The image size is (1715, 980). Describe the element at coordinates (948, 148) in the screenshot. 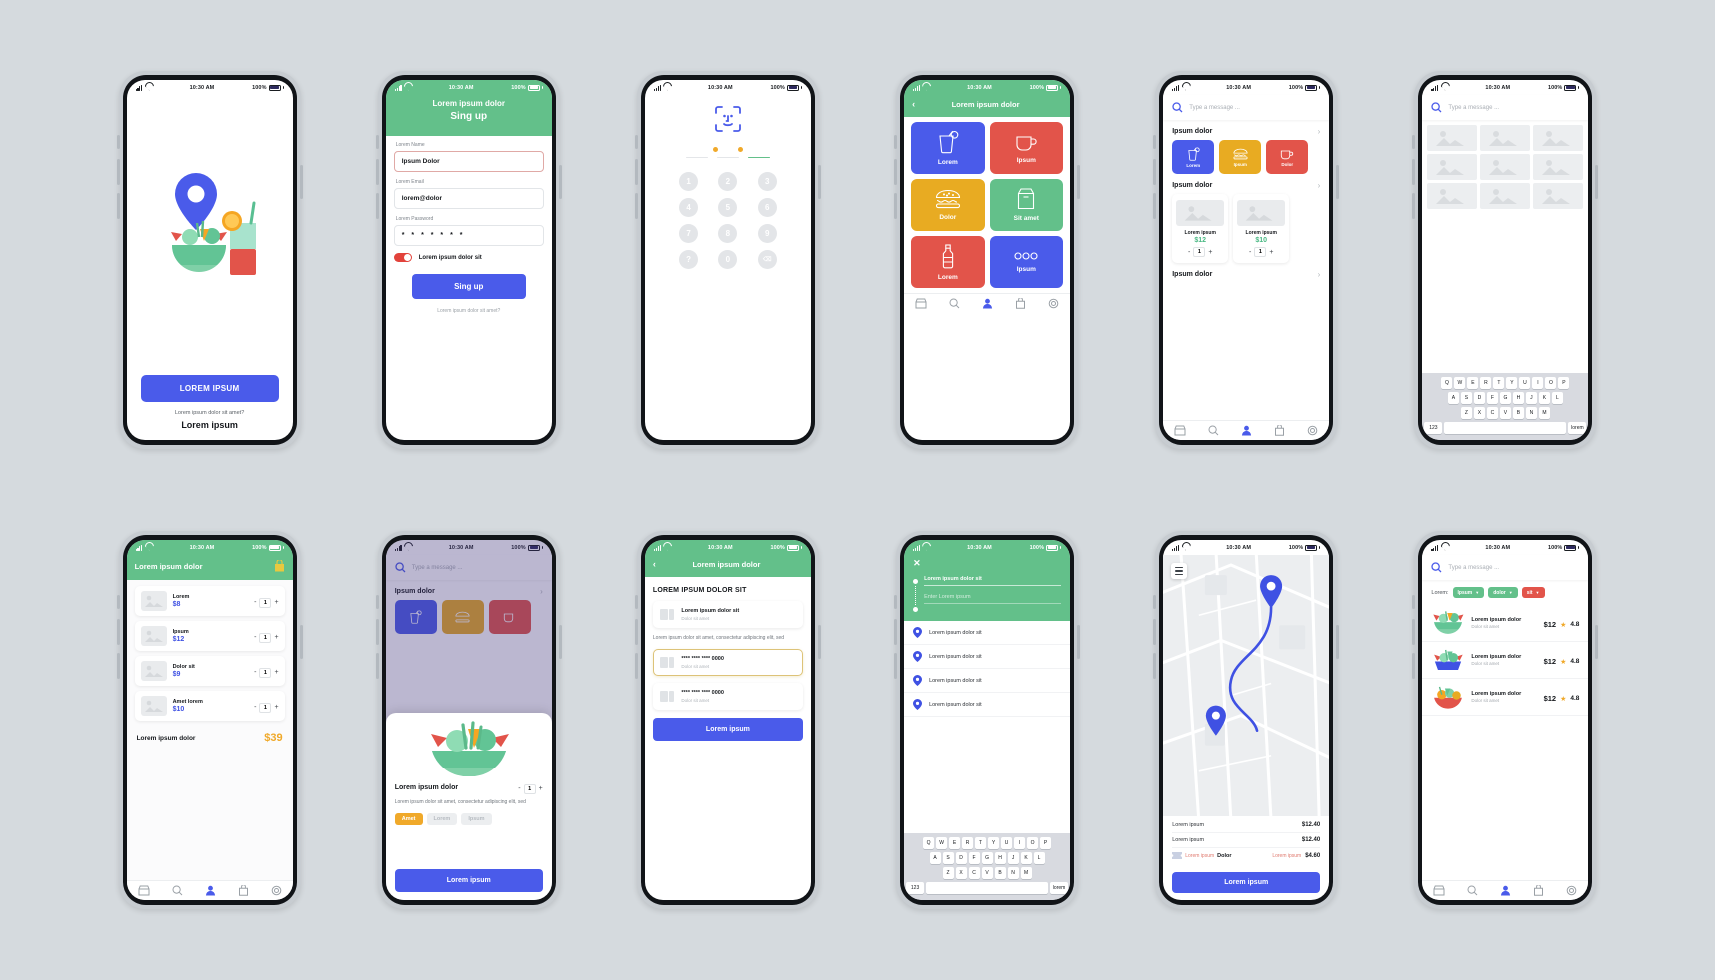

I see `category-tile-drink: Lorem` at that location.